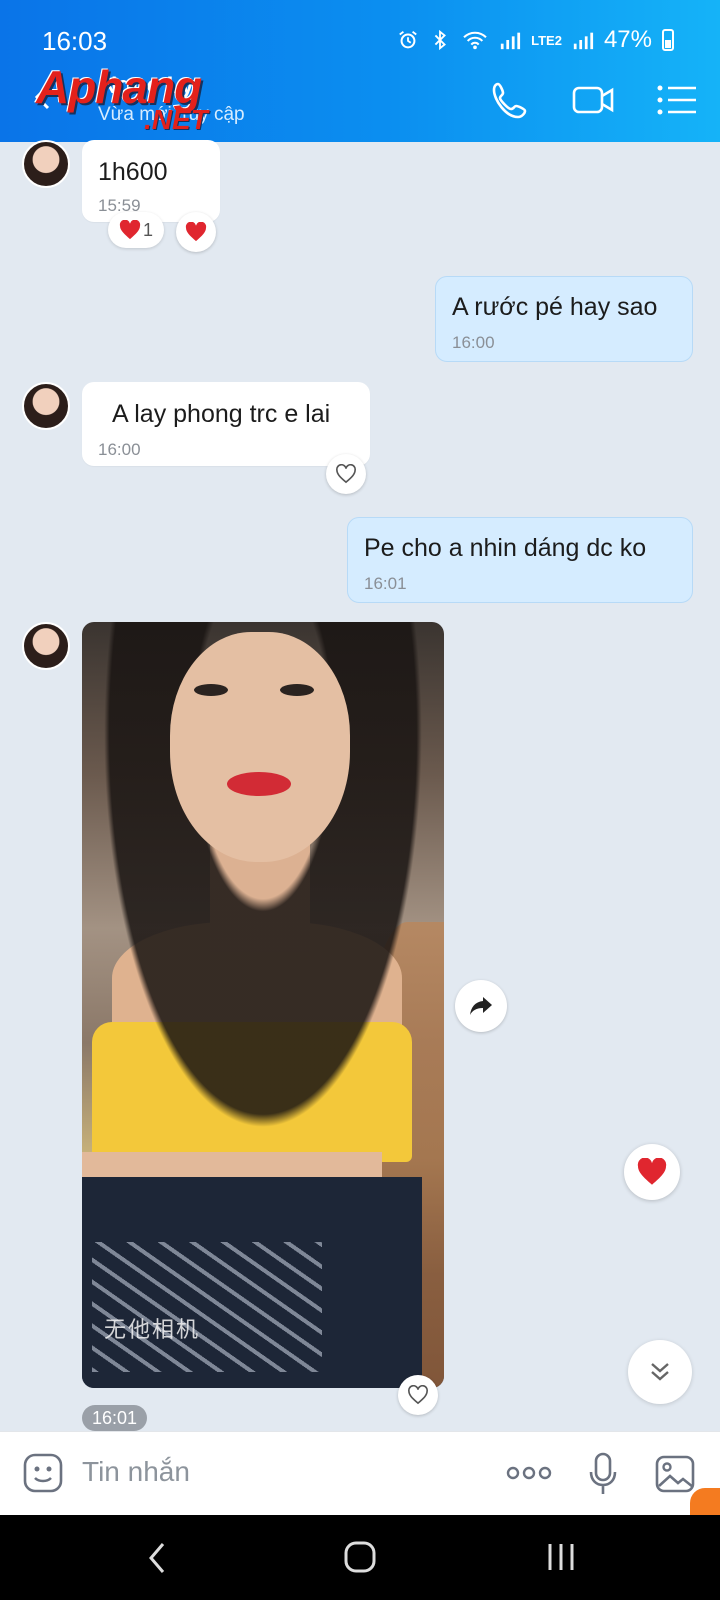 The width and height of the screenshot is (720, 1600). Describe the element at coordinates (385, 583) in the screenshot. I see `message-time: 16:01` at that location.